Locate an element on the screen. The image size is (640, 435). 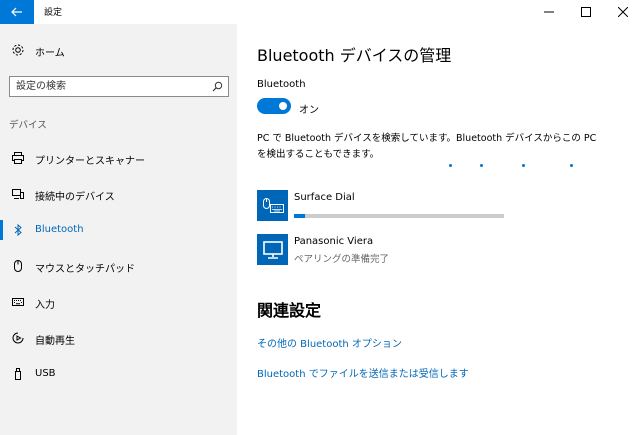
minimize-icon is located at coordinates (549, 12).